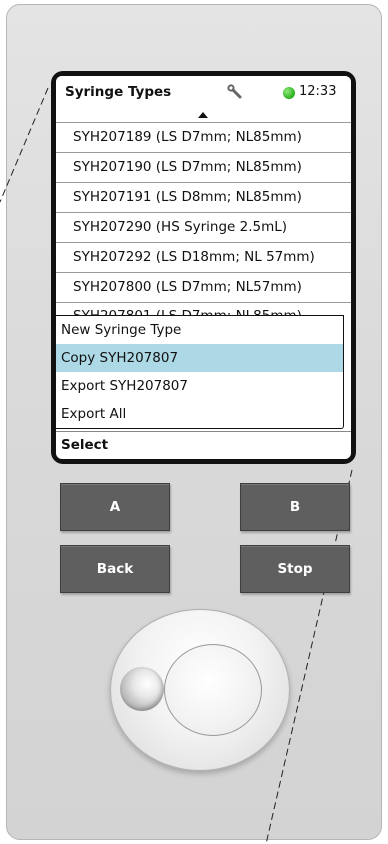 The width and height of the screenshot is (388, 844). What do you see at coordinates (199, 330) in the screenshot?
I see `menu-item-new-syringe-type: New Syringe Type` at bounding box center [199, 330].